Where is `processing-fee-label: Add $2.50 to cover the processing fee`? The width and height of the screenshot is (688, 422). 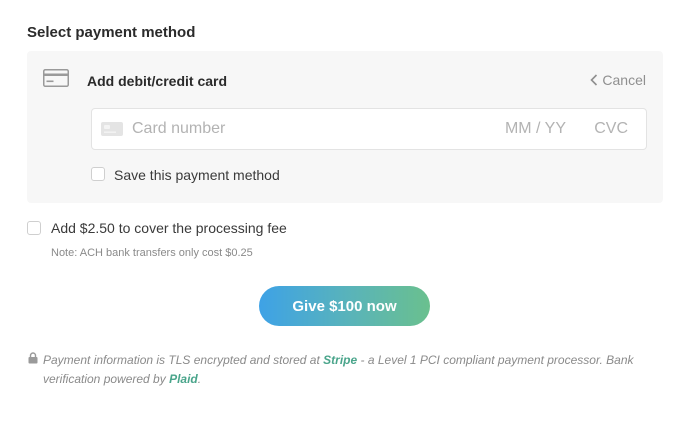 processing-fee-label: Add $2.50 to cover the processing fee is located at coordinates (169, 228).